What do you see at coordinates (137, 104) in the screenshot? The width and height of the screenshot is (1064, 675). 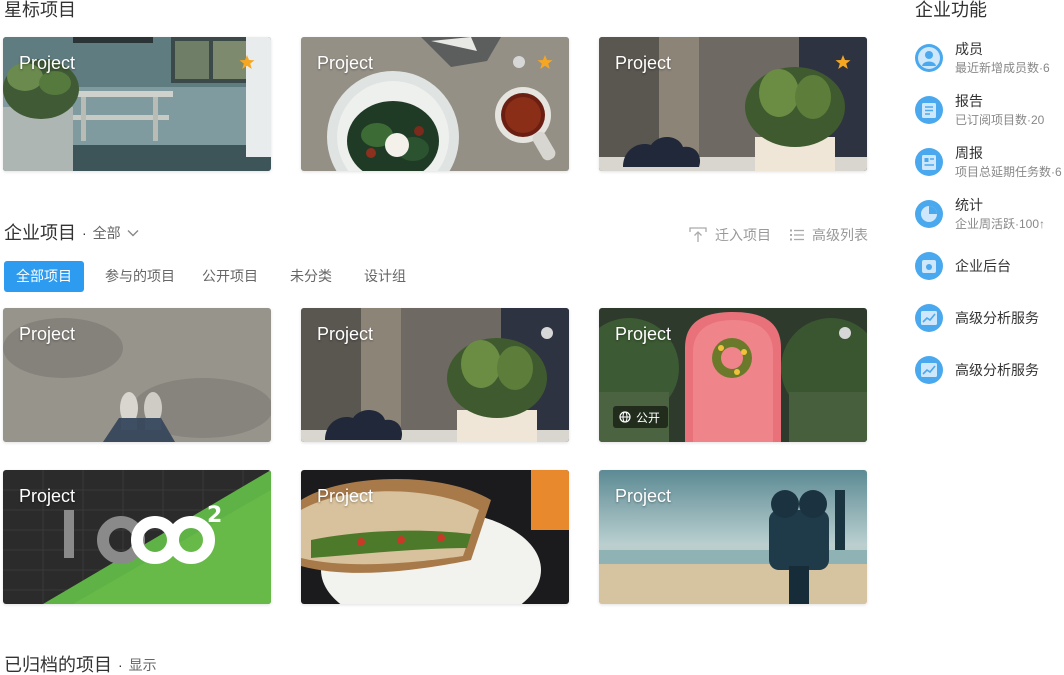 I see `starred-project-card-1: Project` at bounding box center [137, 104].